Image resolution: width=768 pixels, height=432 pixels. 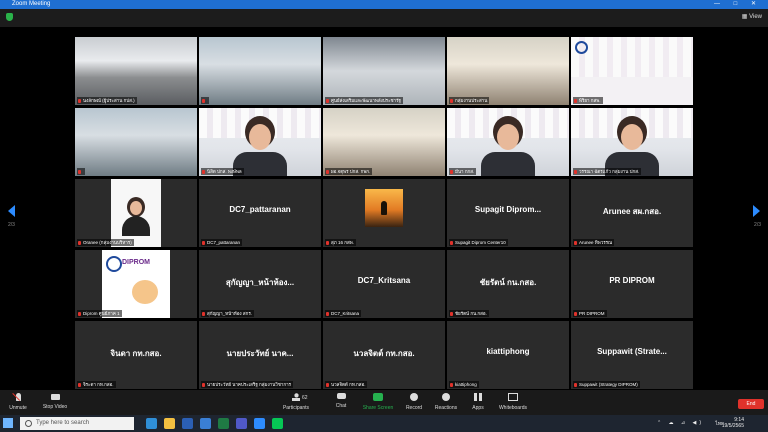 What do you see at coordinates (632, 213) in the screenshot?
I see `participant-tile: Arunee สผ.กสอ. Arunee ทิพวรรณ` at bounding box center [632, 213].